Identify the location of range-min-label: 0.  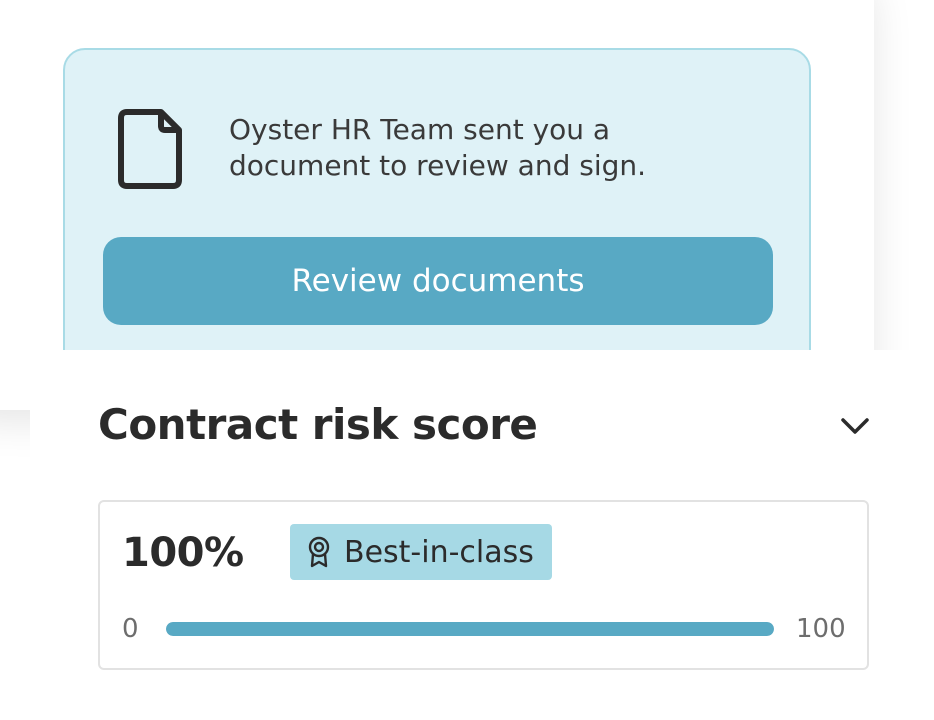
(130, 629).